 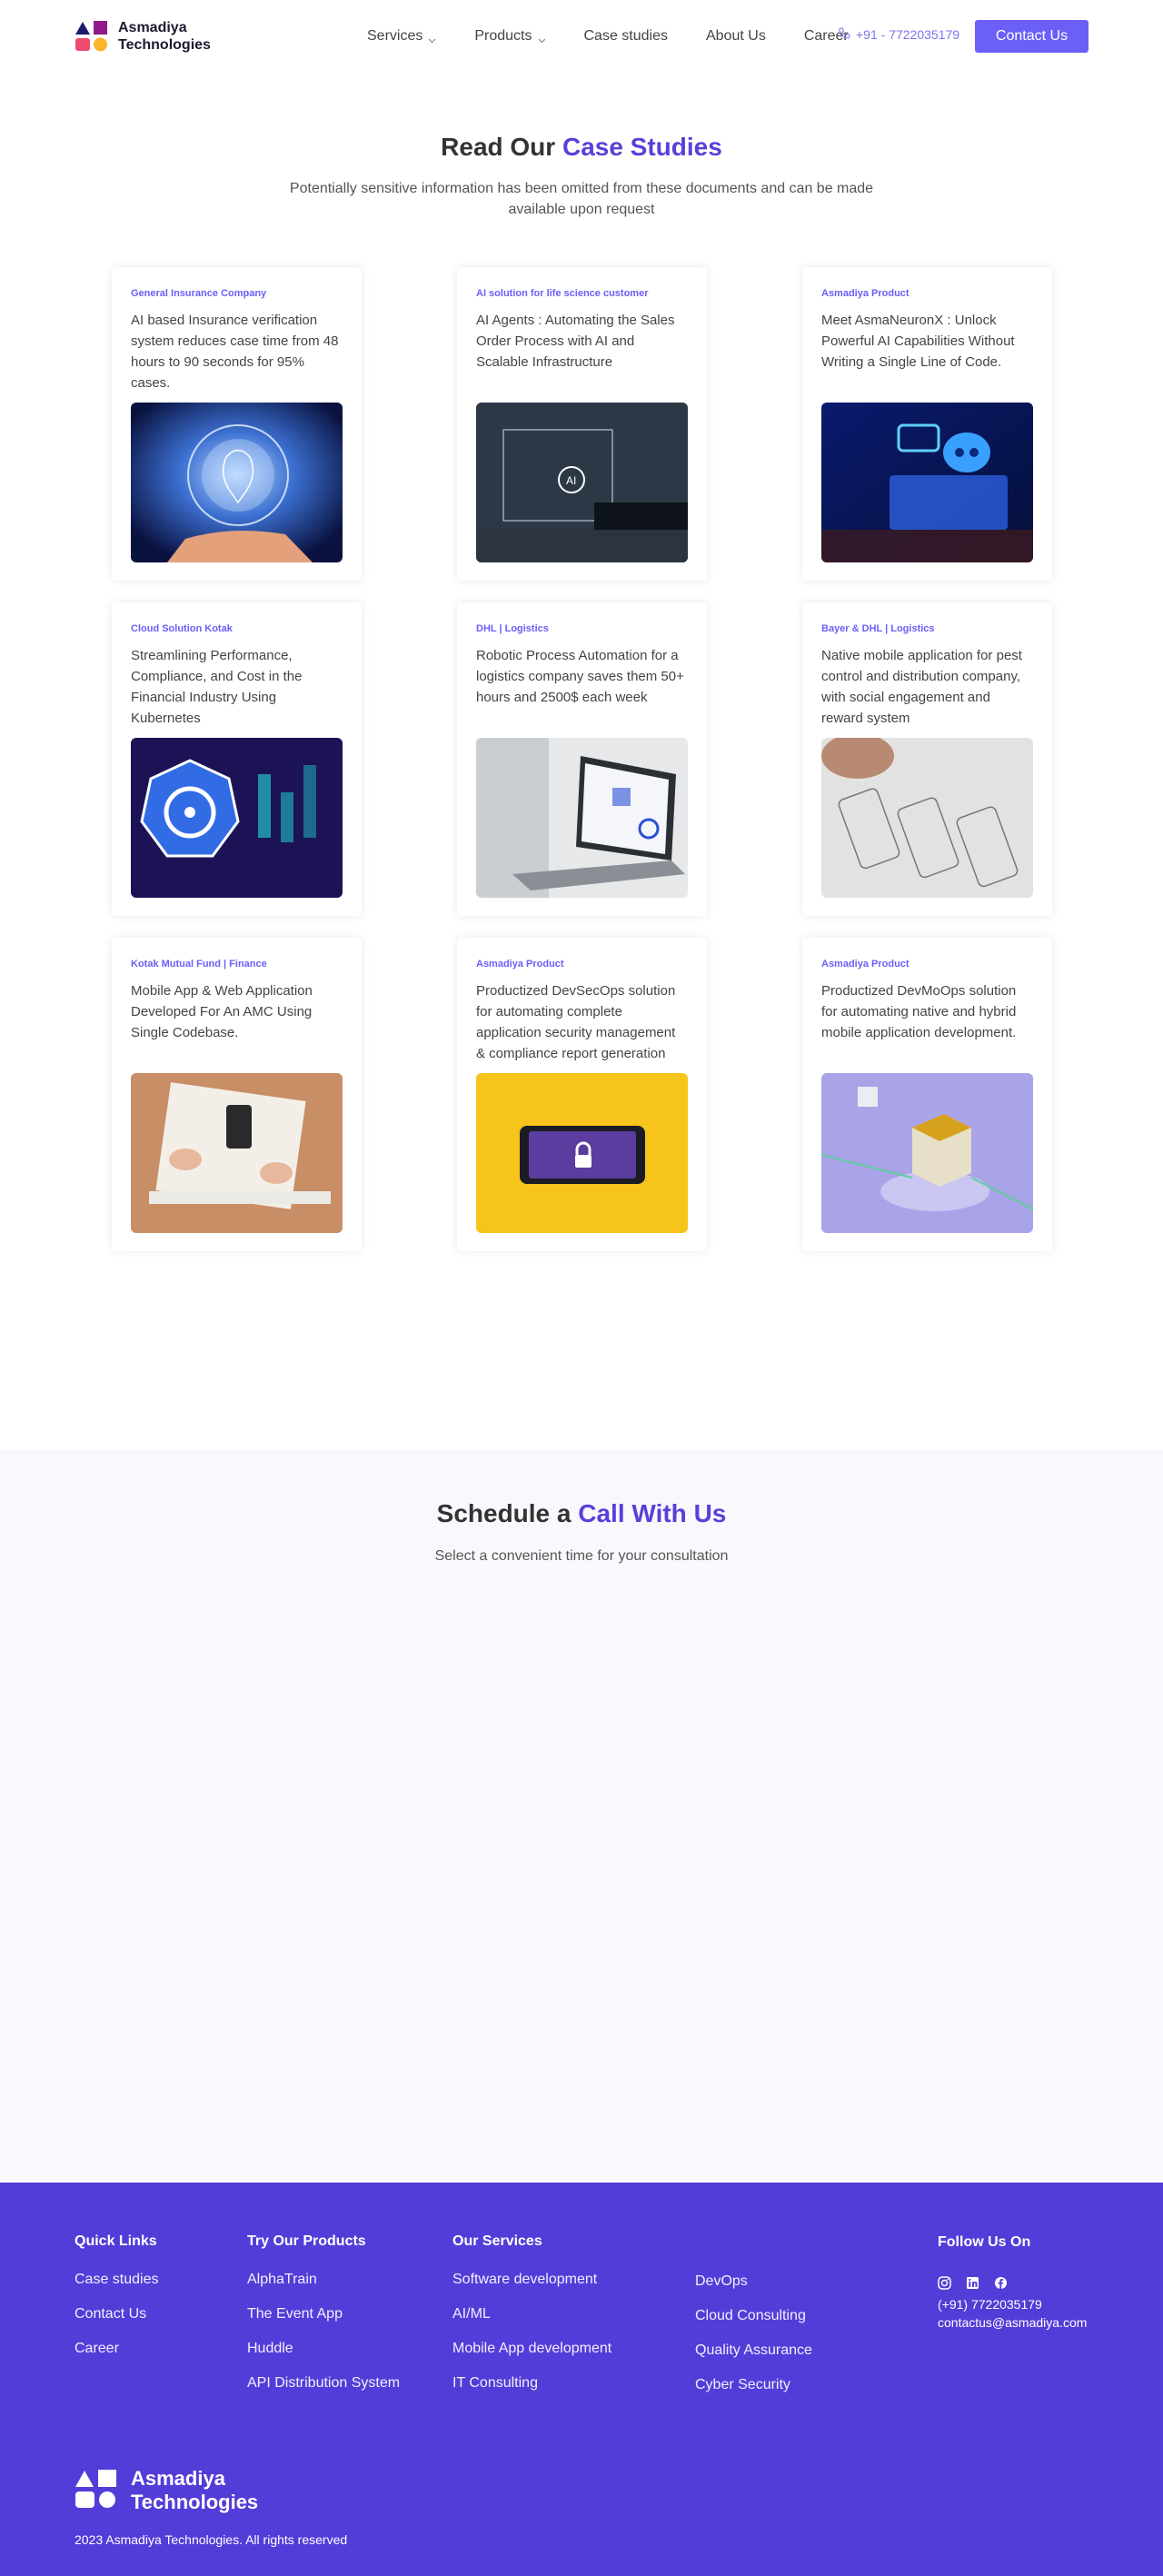 What do you see at coordinates (497, 2241) in the screenshot?
I see `services-heading: Our Services` at bounding box center [497, 2241].